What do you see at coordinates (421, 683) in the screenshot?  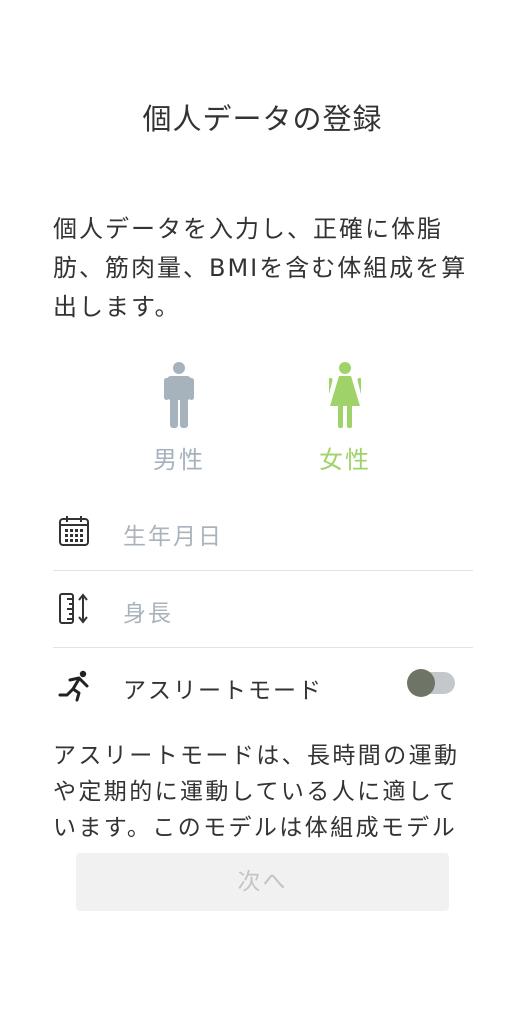 I see `toggle-knob` at bounding box center [421, 683].